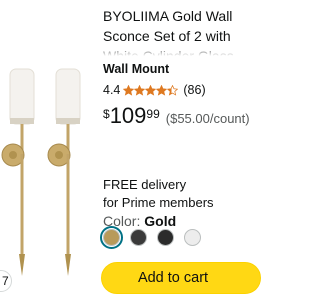  I want to click on mount-label: Wall Mount, so click(136, 69).